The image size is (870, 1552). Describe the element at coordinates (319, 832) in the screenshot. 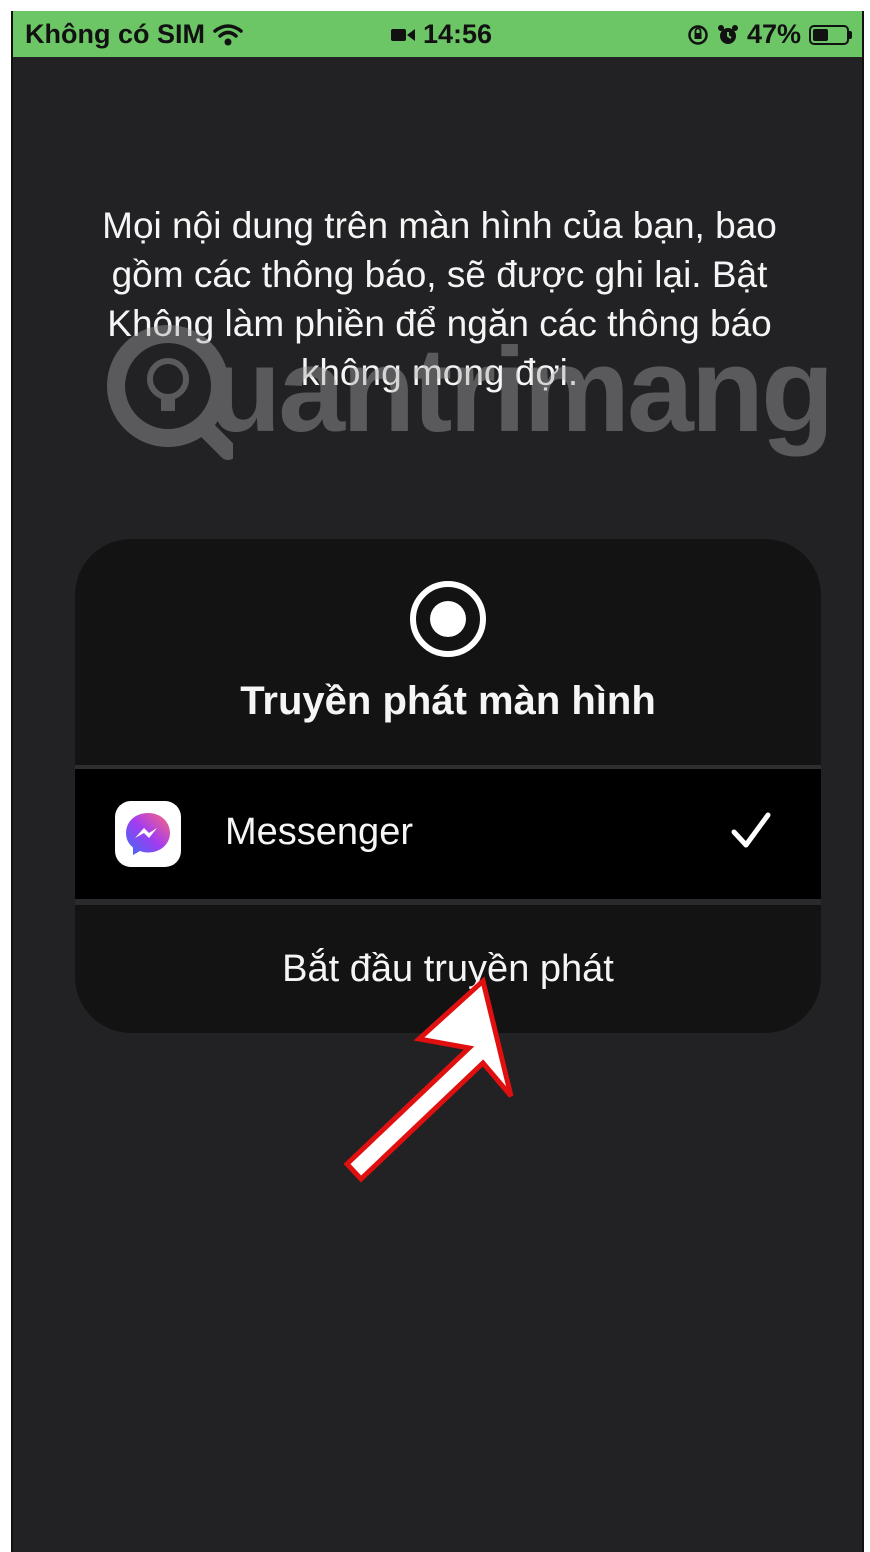

I see `app-name: Messenger` at that location.